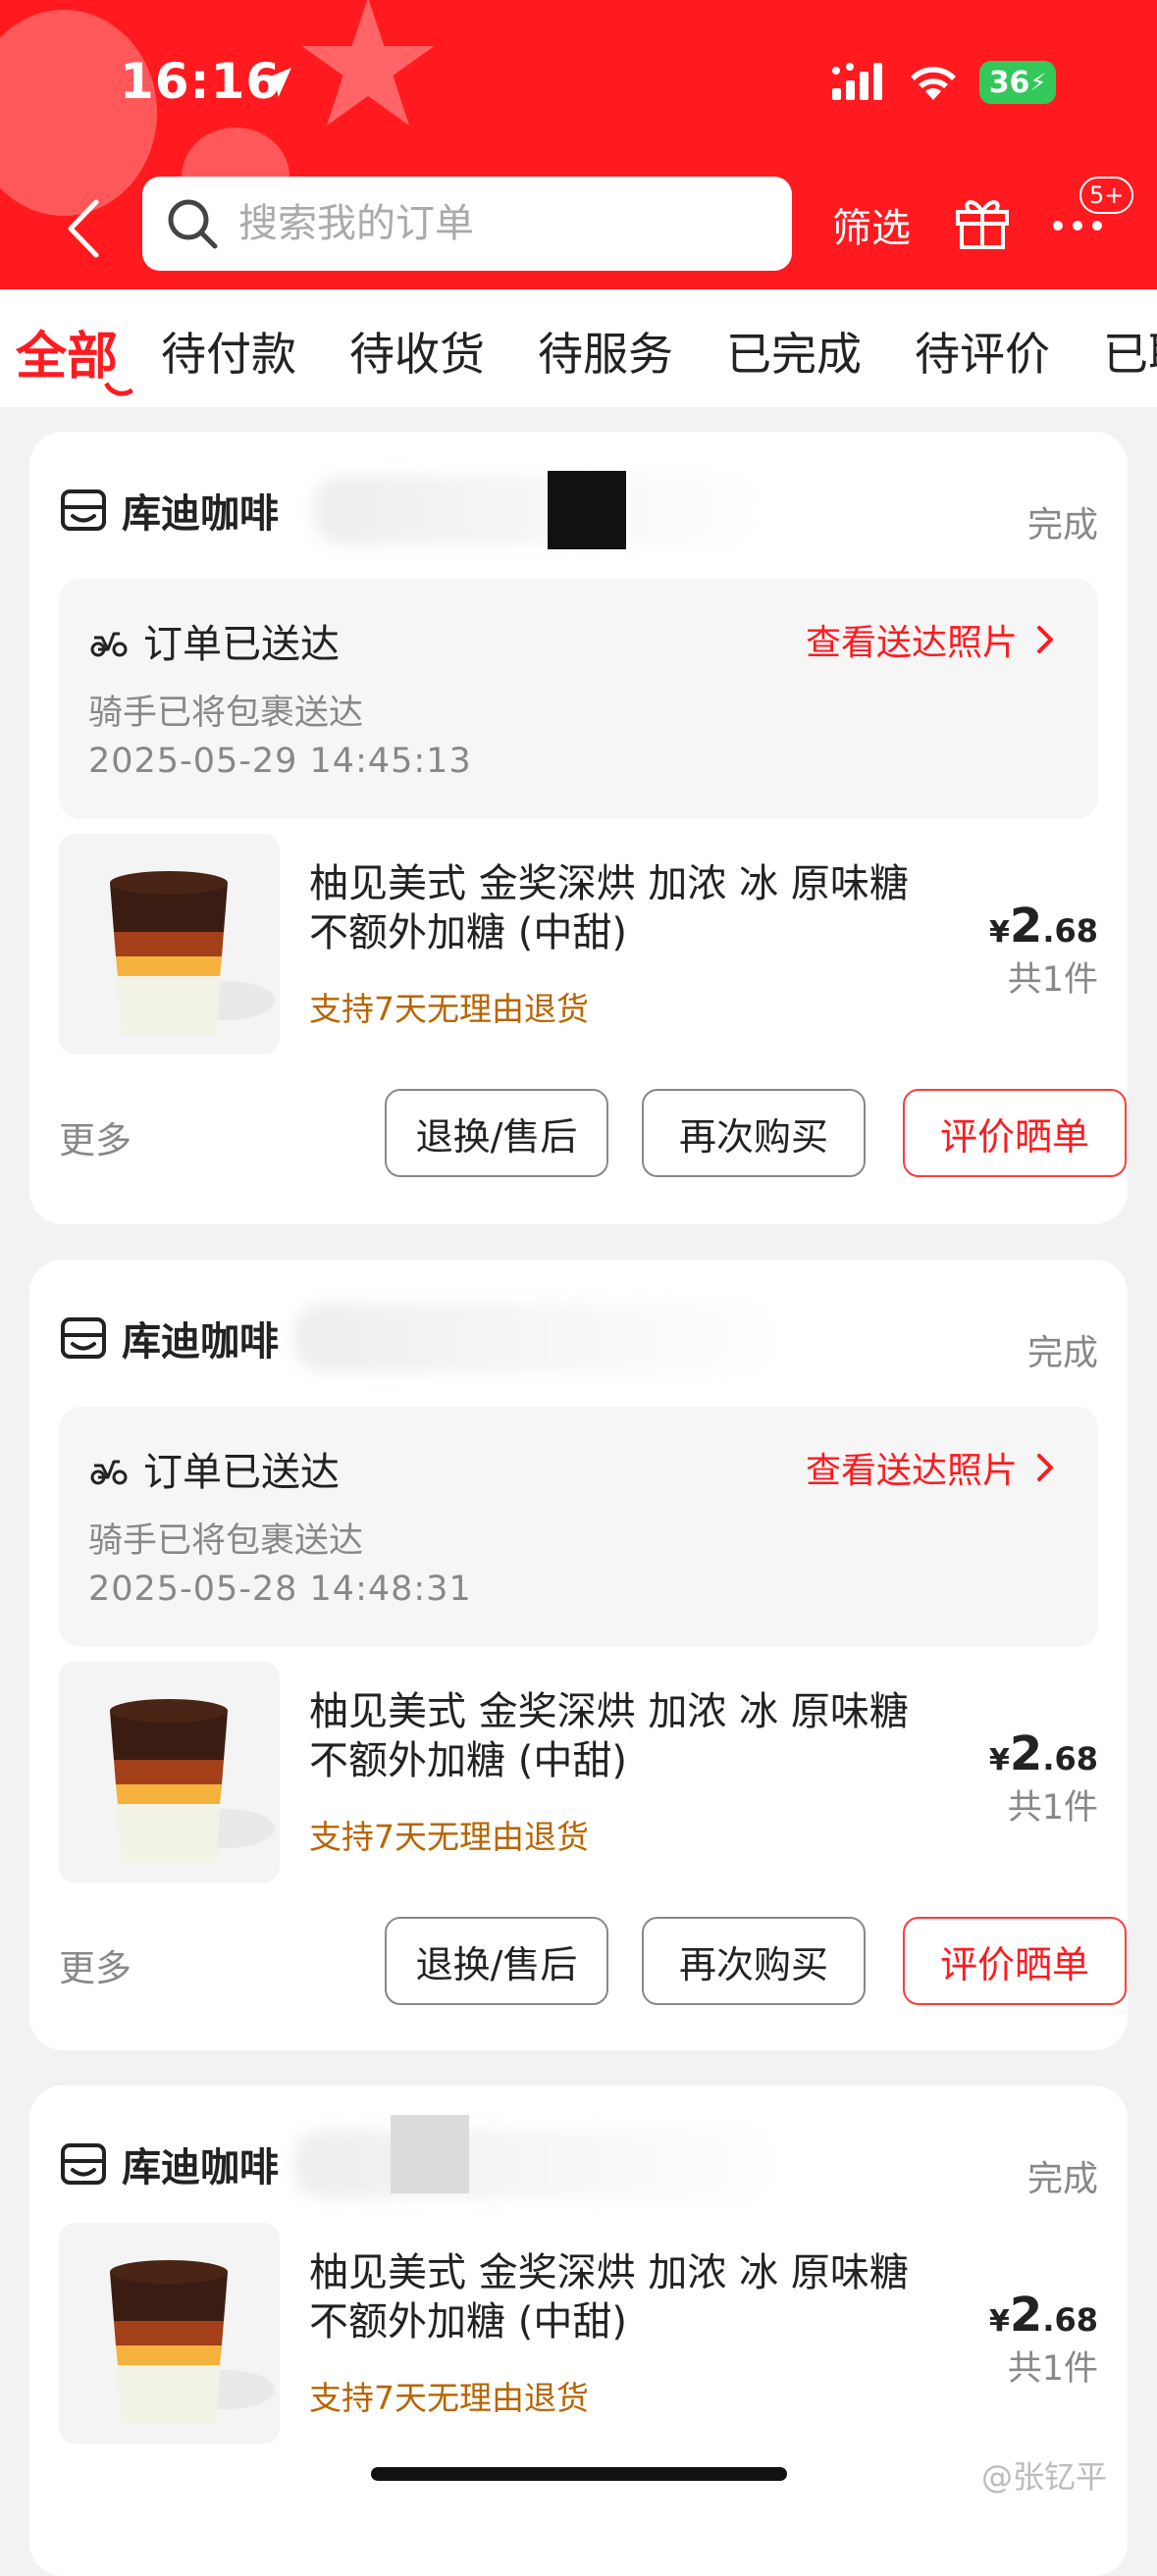 This screenshot has height=2576, width=1157. Describe the element at coordinates (280, 761) in the screenshot. I see `delivery-time: 2025-05-29 14:45:13` at that location.